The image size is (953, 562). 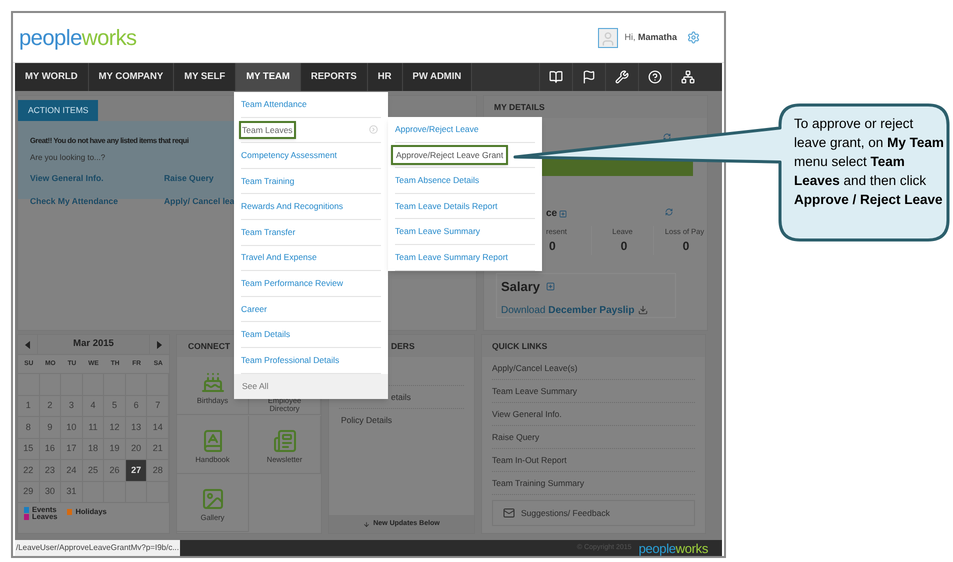 What do you see at coordinates (137, 406) in the screenshot?
I see `calendar-day: 6` at bounding box center [137, 406].